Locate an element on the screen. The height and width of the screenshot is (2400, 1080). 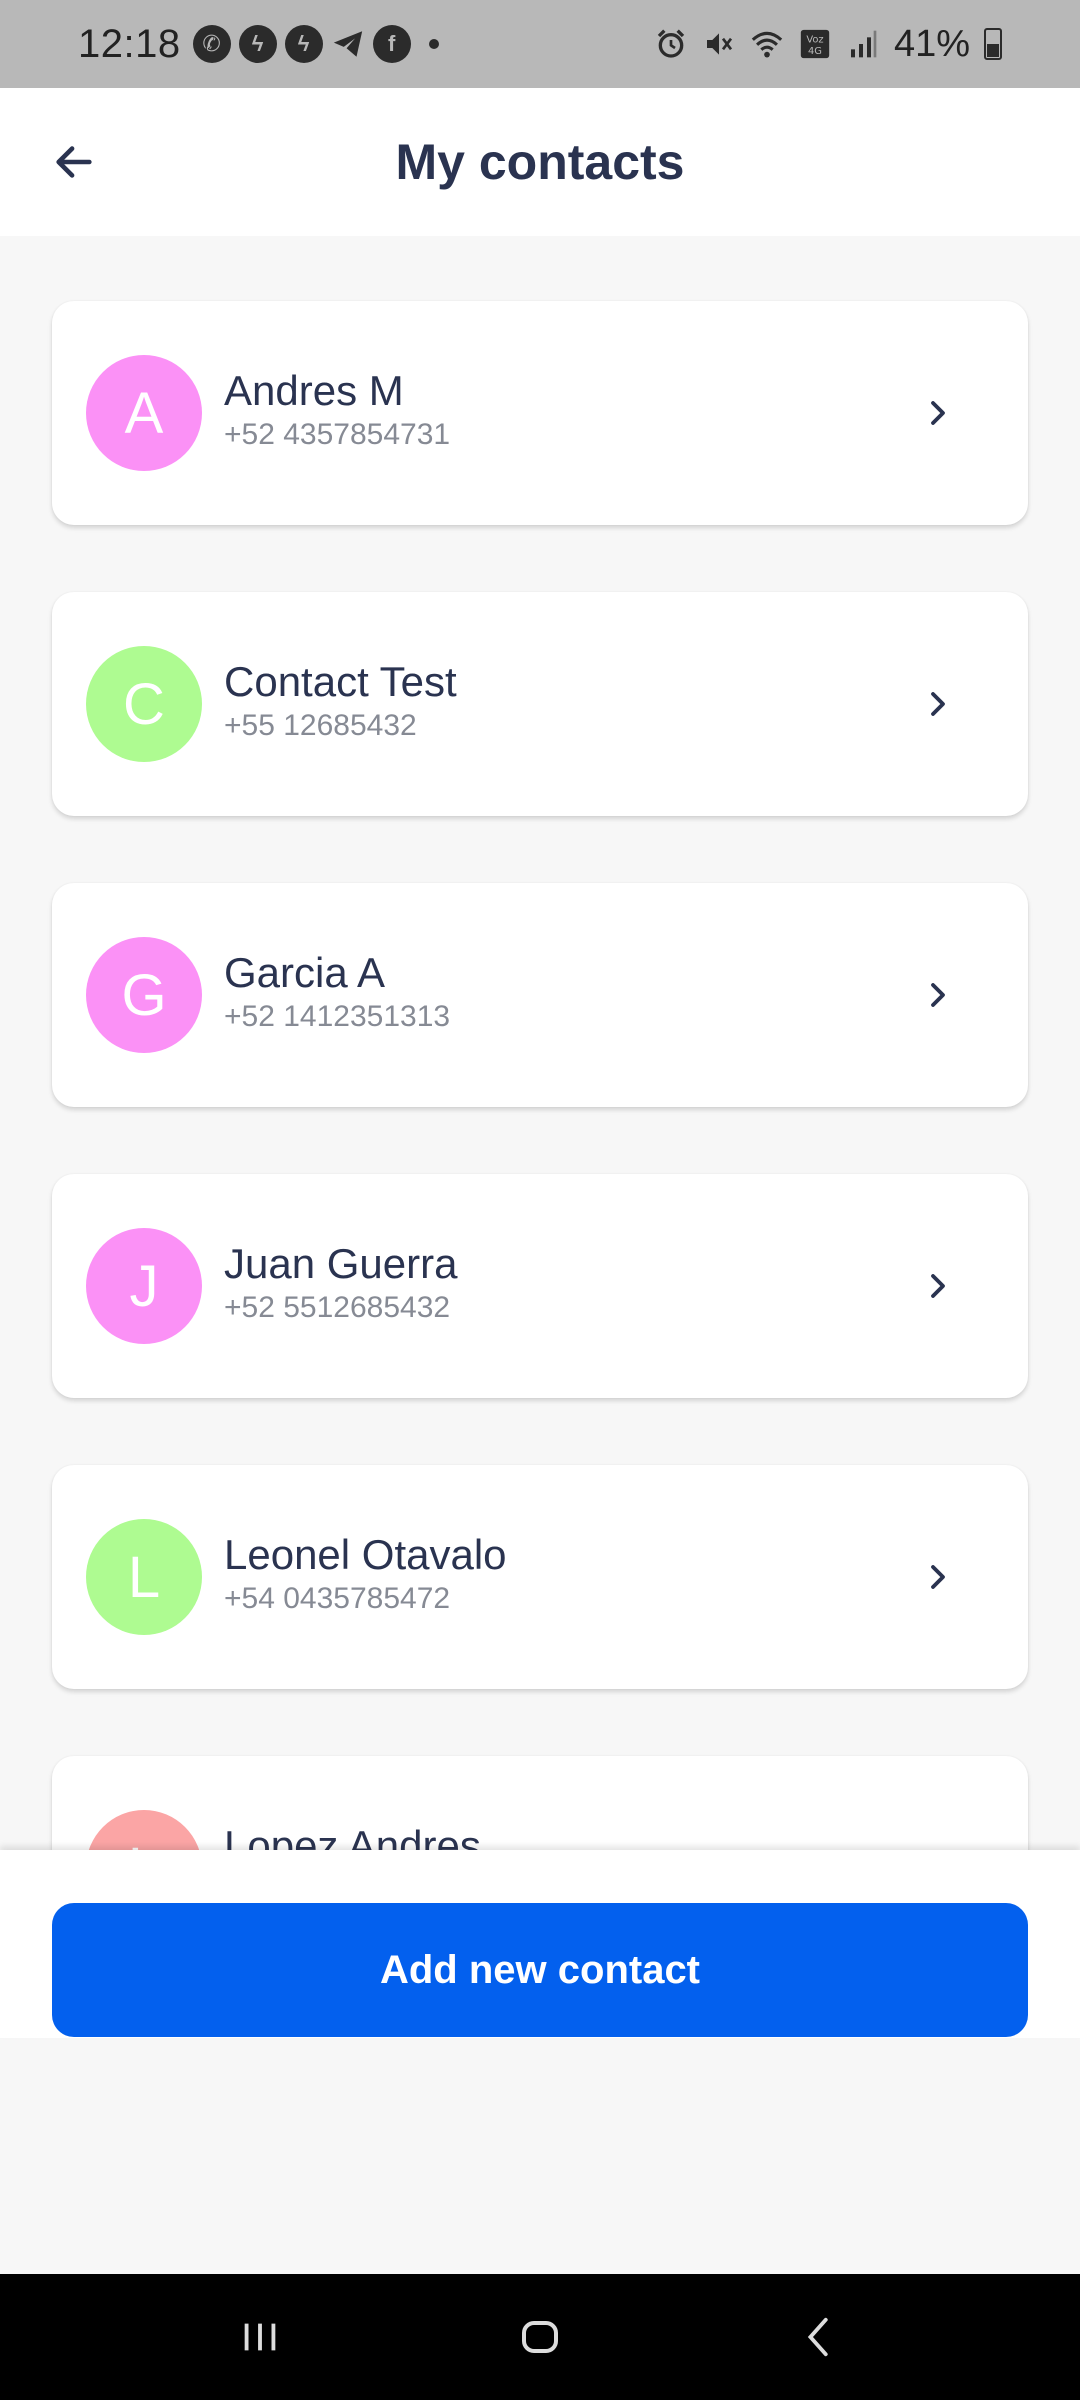
contact-name: Garcia A is located at coordinates (305, 972).